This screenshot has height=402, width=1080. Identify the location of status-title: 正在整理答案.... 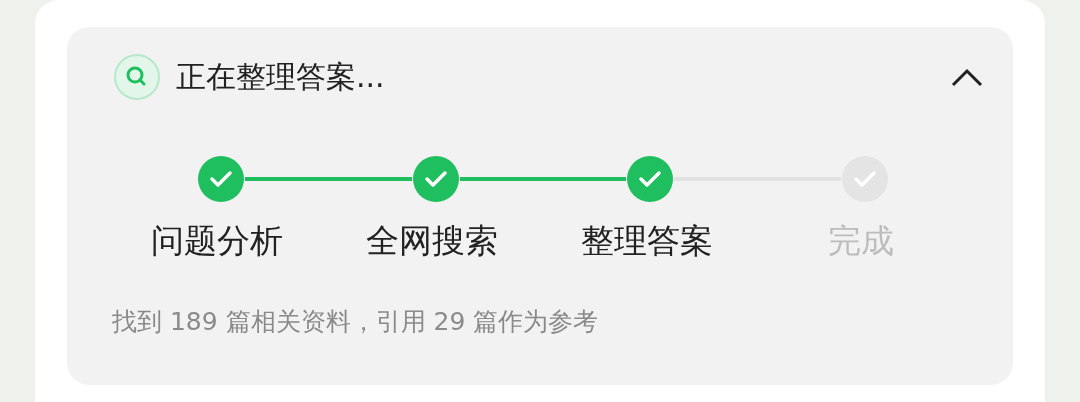
(281, 76).